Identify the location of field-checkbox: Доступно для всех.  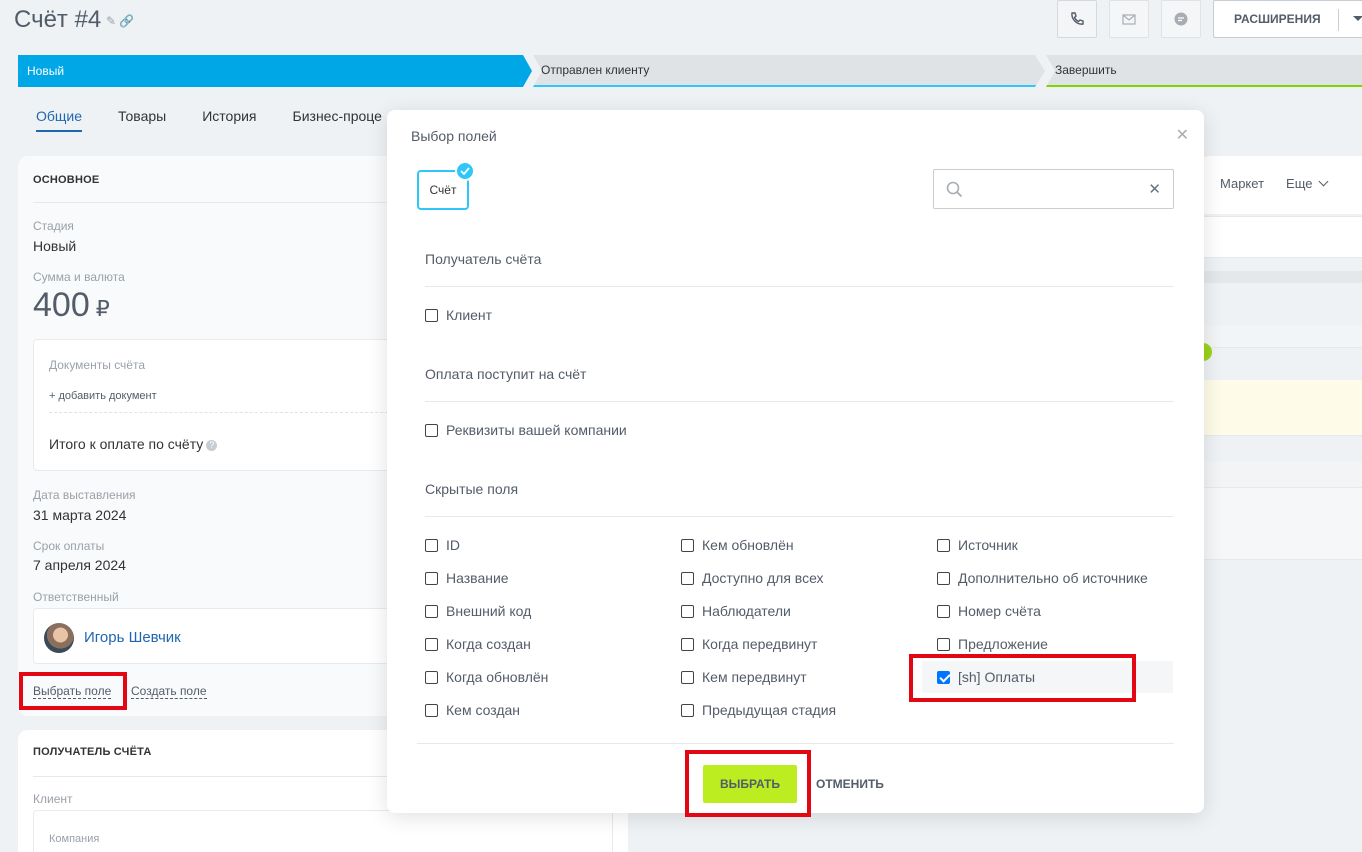
(752, 578).